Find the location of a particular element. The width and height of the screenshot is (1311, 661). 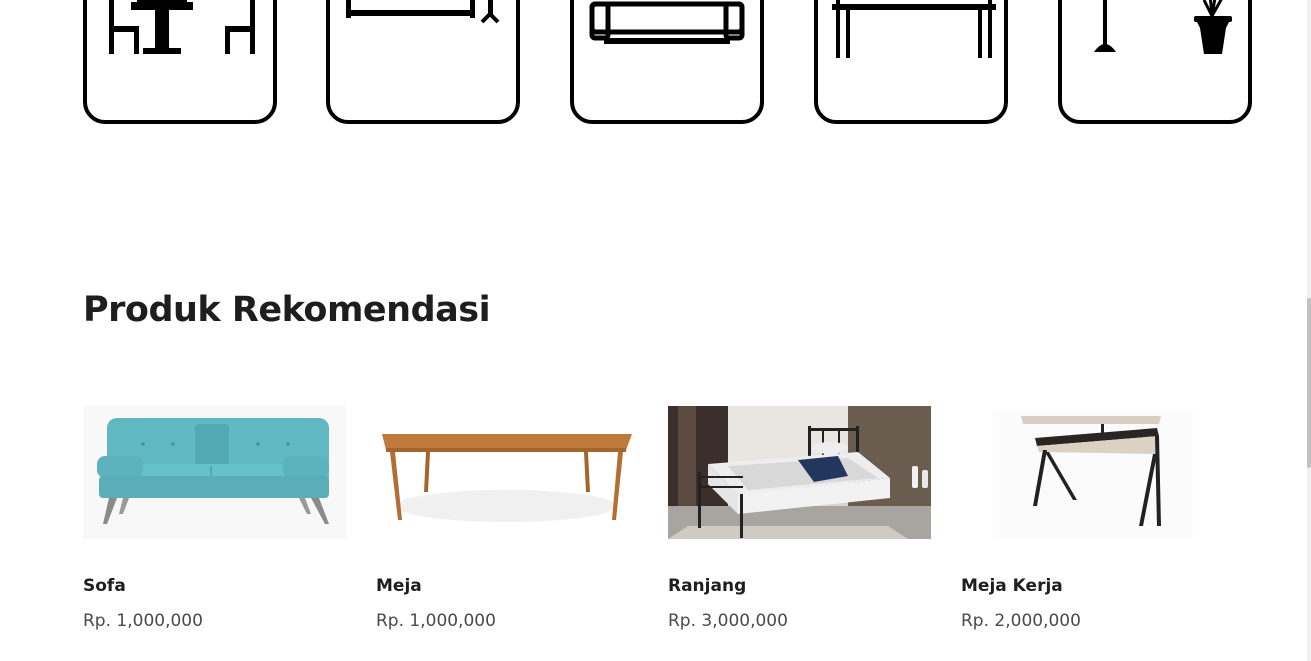

product-name: Ranjang is located at coordinates (707, 586).